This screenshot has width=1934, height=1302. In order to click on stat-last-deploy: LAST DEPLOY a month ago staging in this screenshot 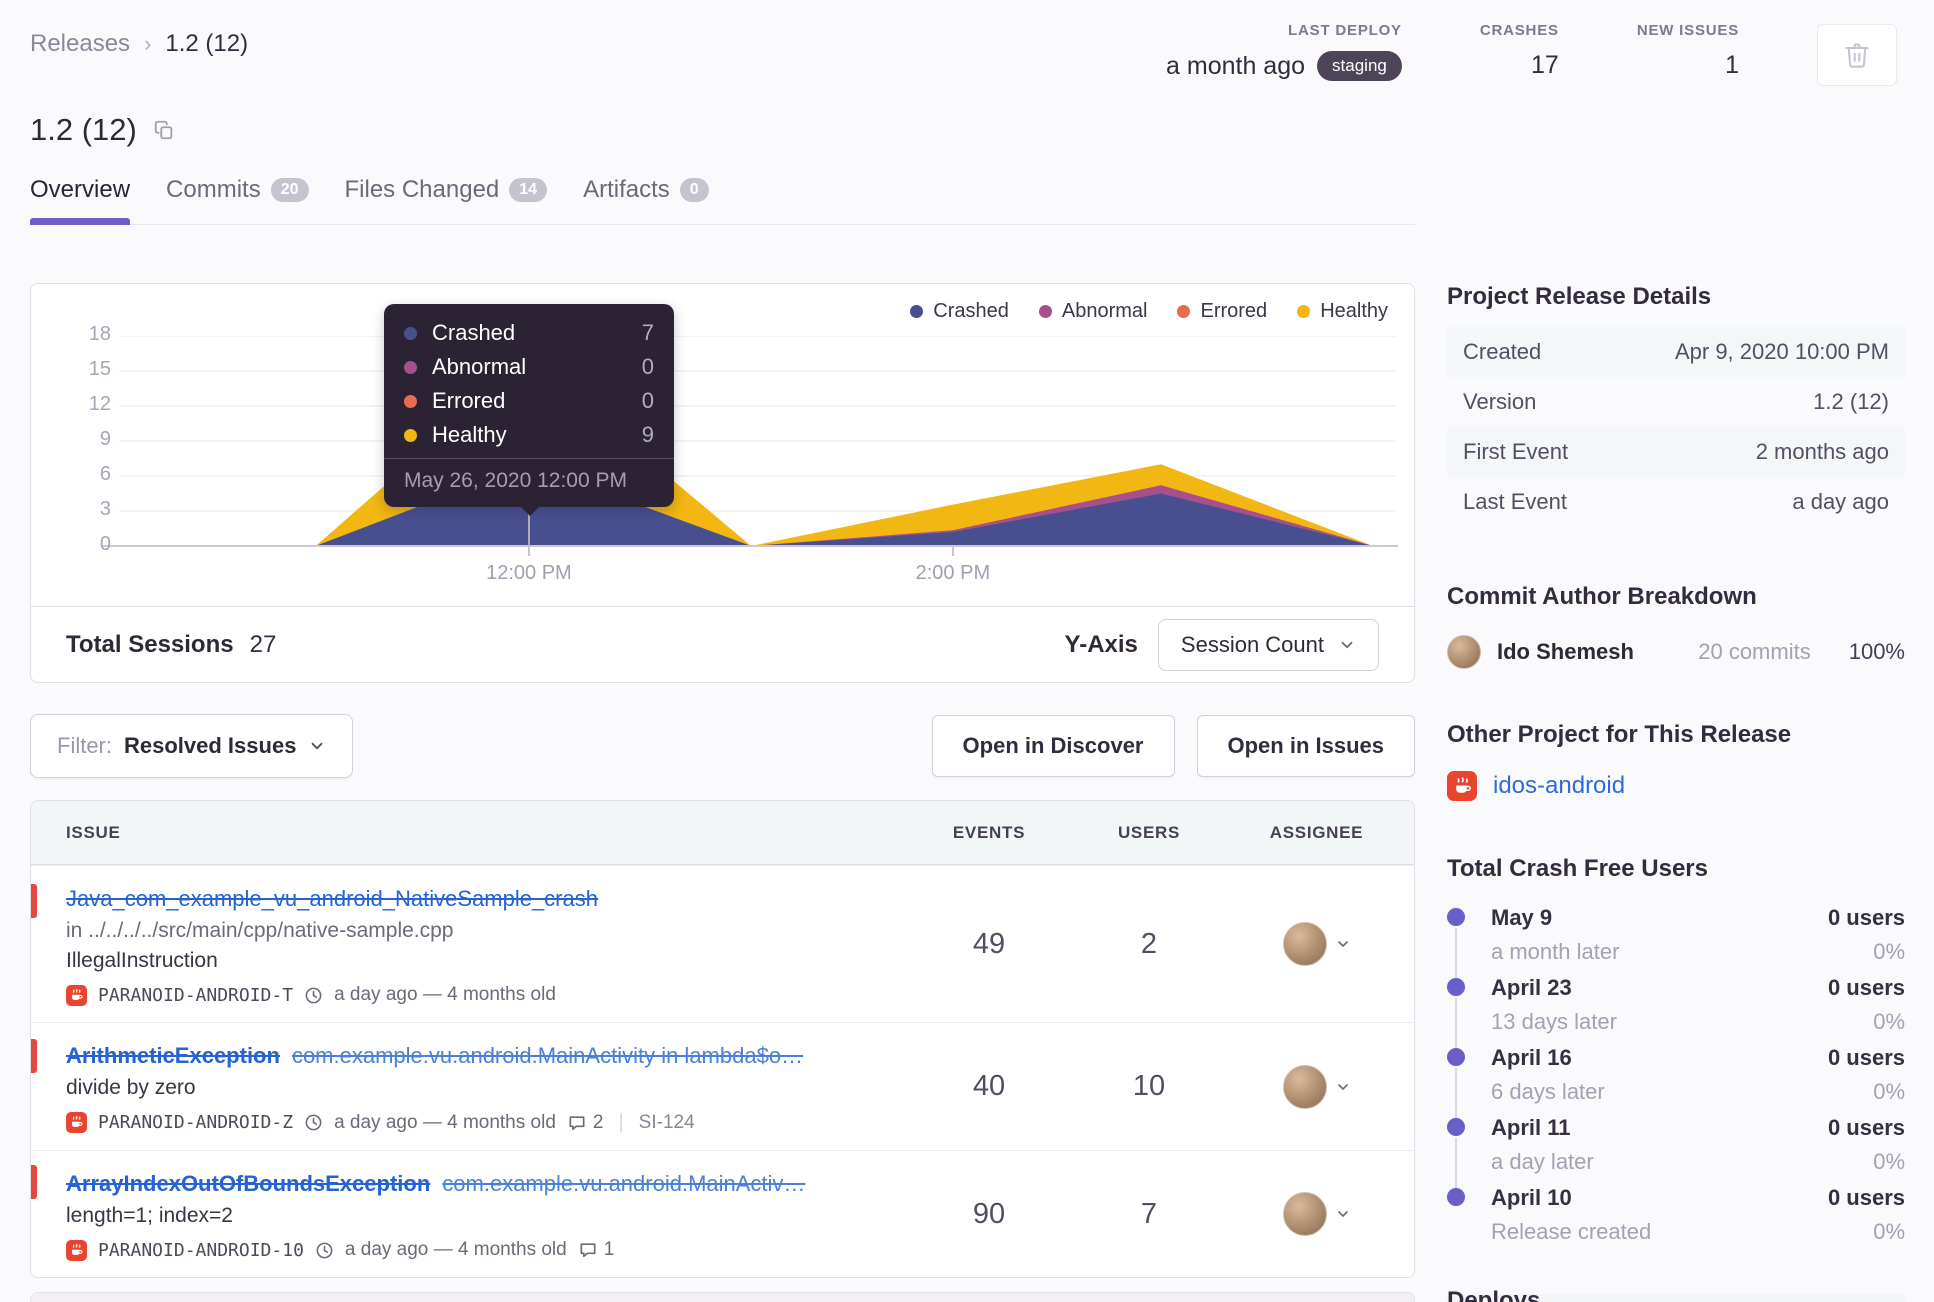, I will do `click(1284, 51)`.